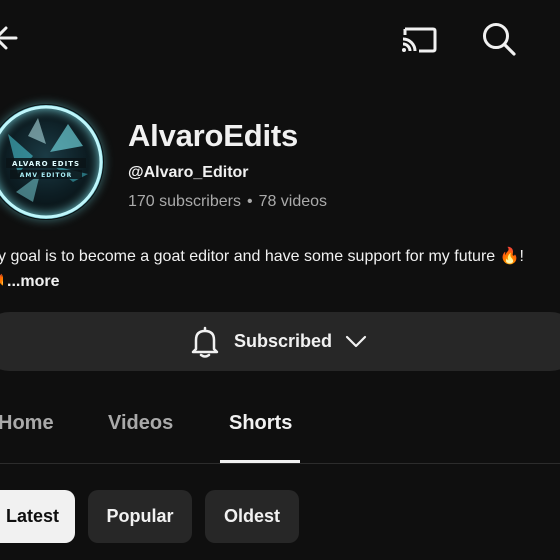 The image size is (560, 560). I want to click on description-more-row: 🔥...more, so click(29, 279).